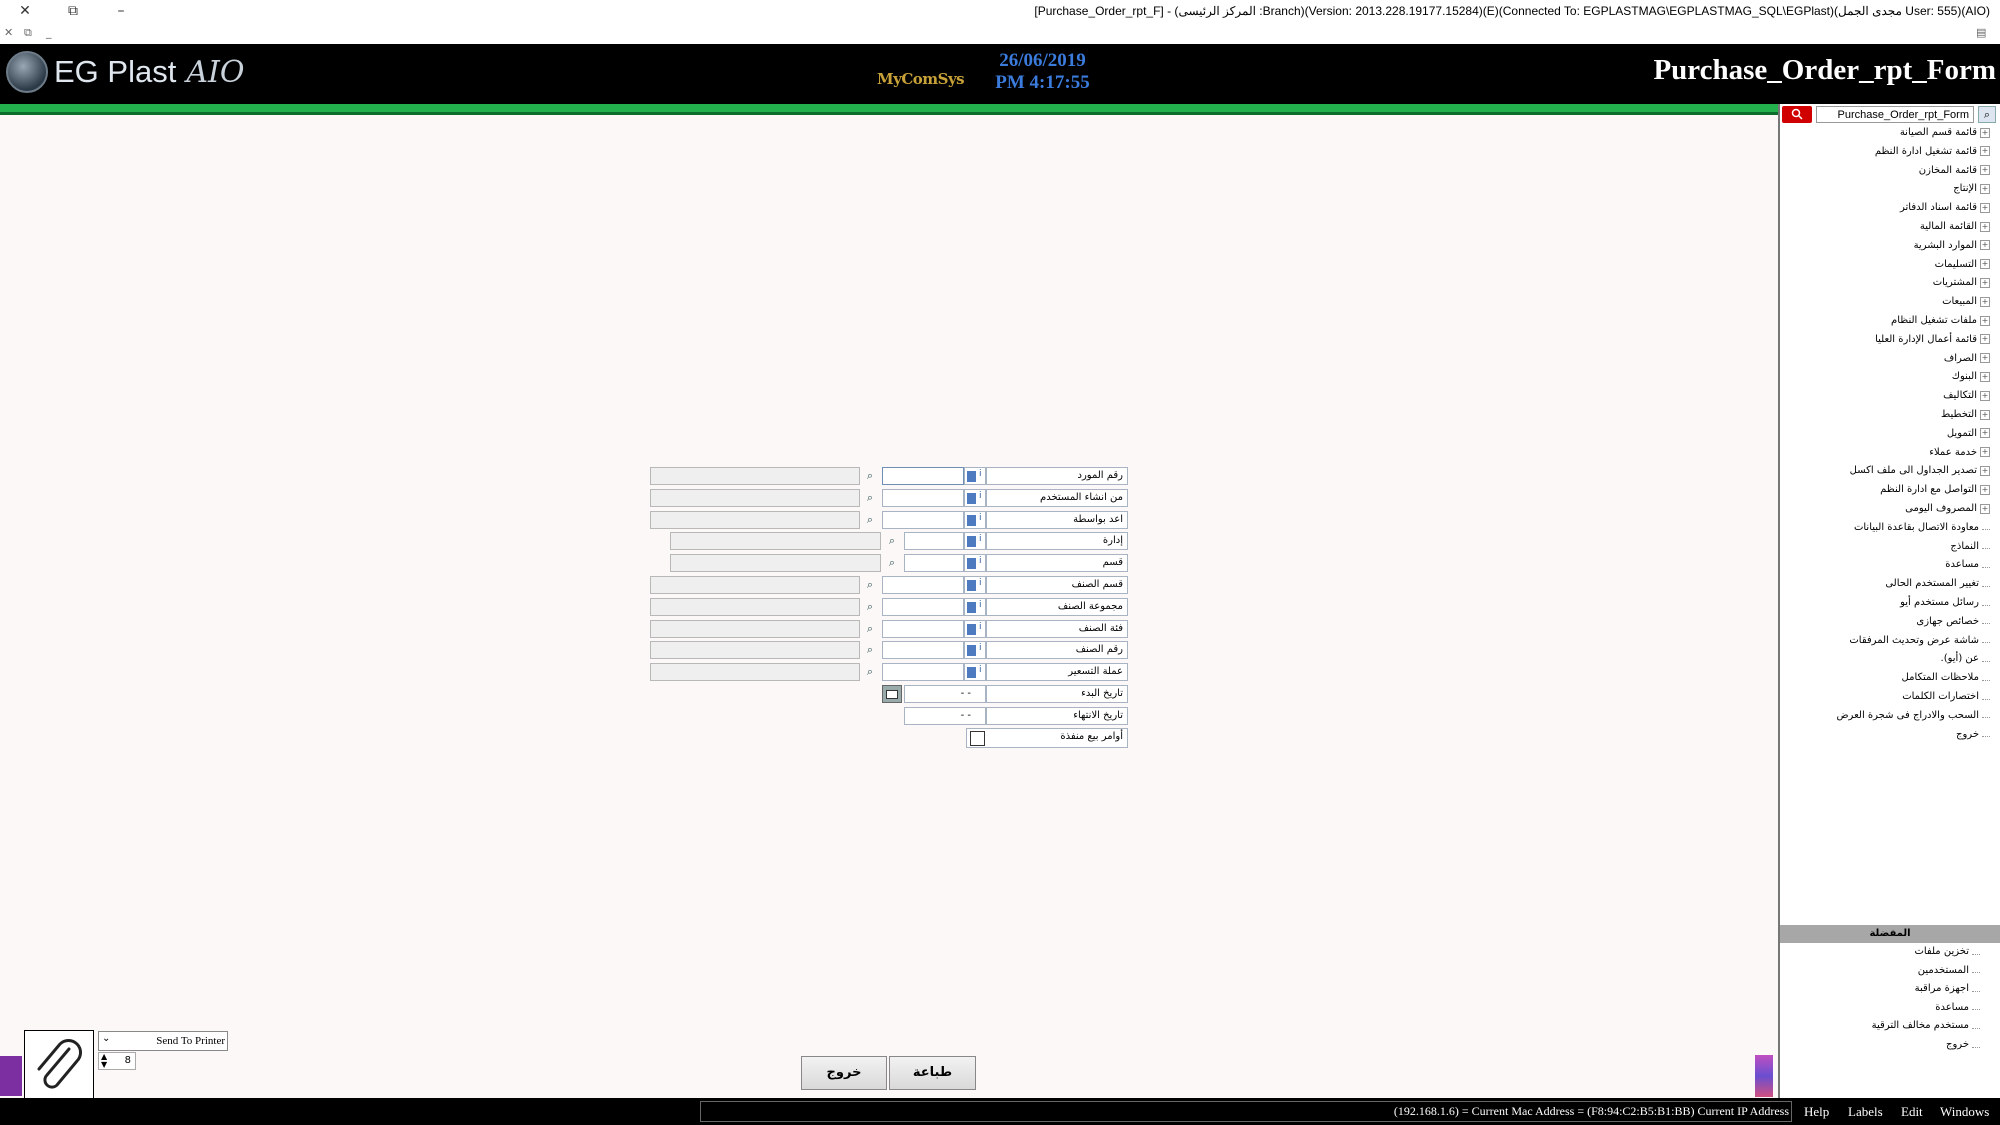 Image resolution: width=2000 pixels, height=1125 pixels. I want to click on menu-windows: Windows, so click(1964, 1112).